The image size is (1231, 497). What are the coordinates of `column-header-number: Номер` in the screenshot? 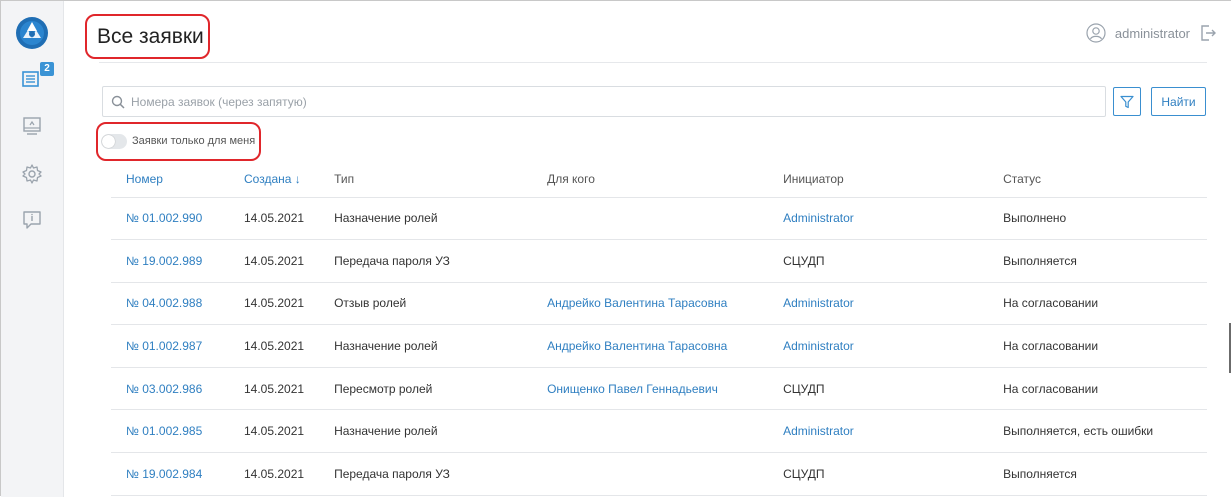 It's located at (170, 179).